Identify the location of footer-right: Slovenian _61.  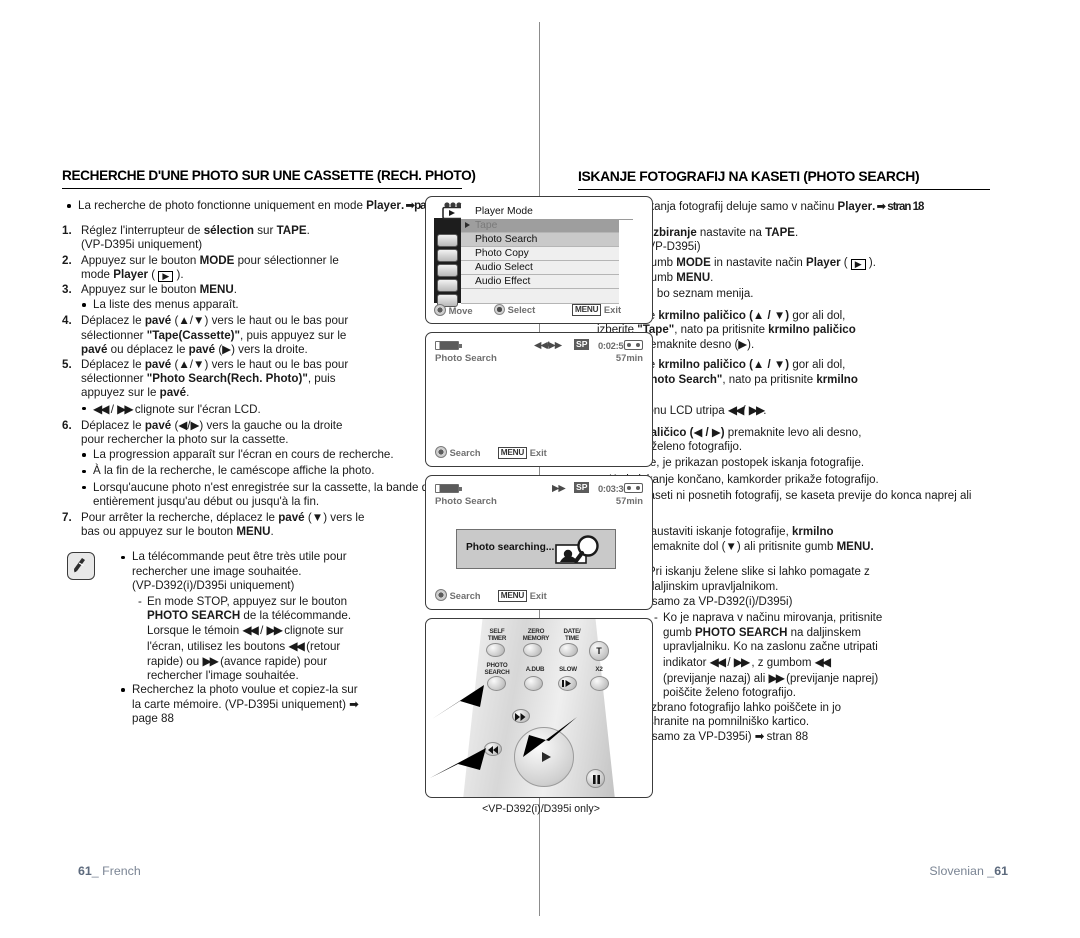
(968, 871).